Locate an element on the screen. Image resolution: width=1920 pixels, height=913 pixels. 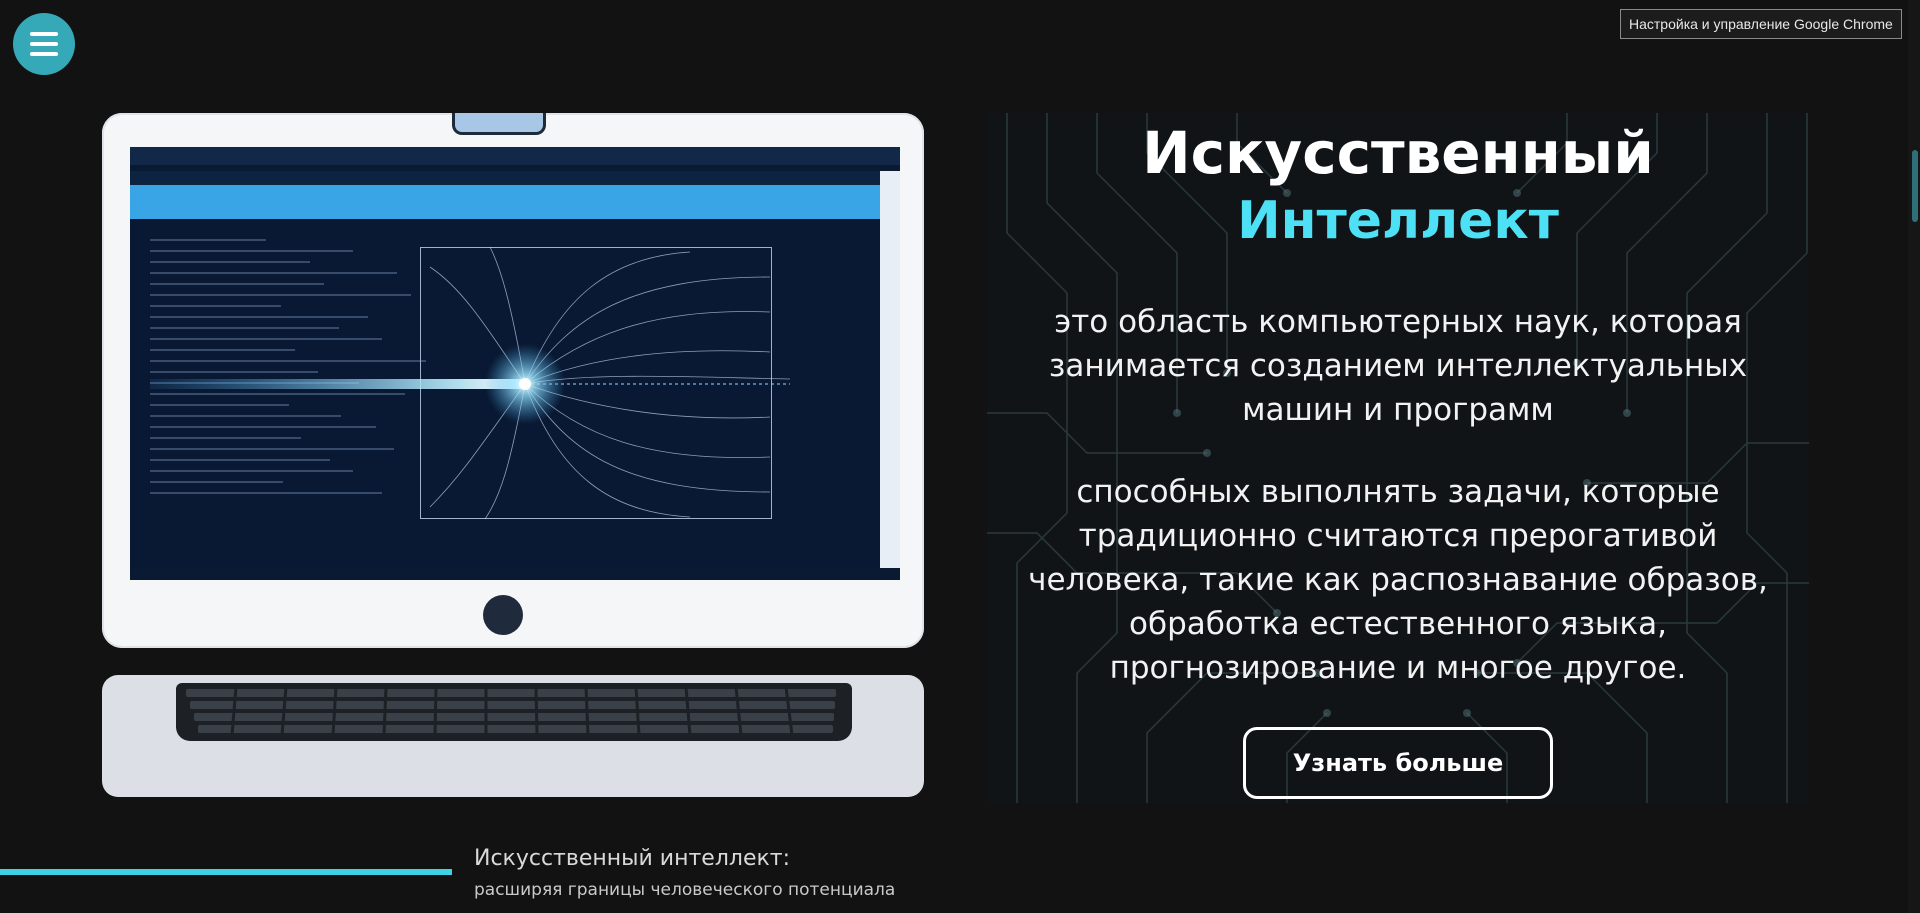
hamburger-menu-icon is located at coordinates (44, 34).